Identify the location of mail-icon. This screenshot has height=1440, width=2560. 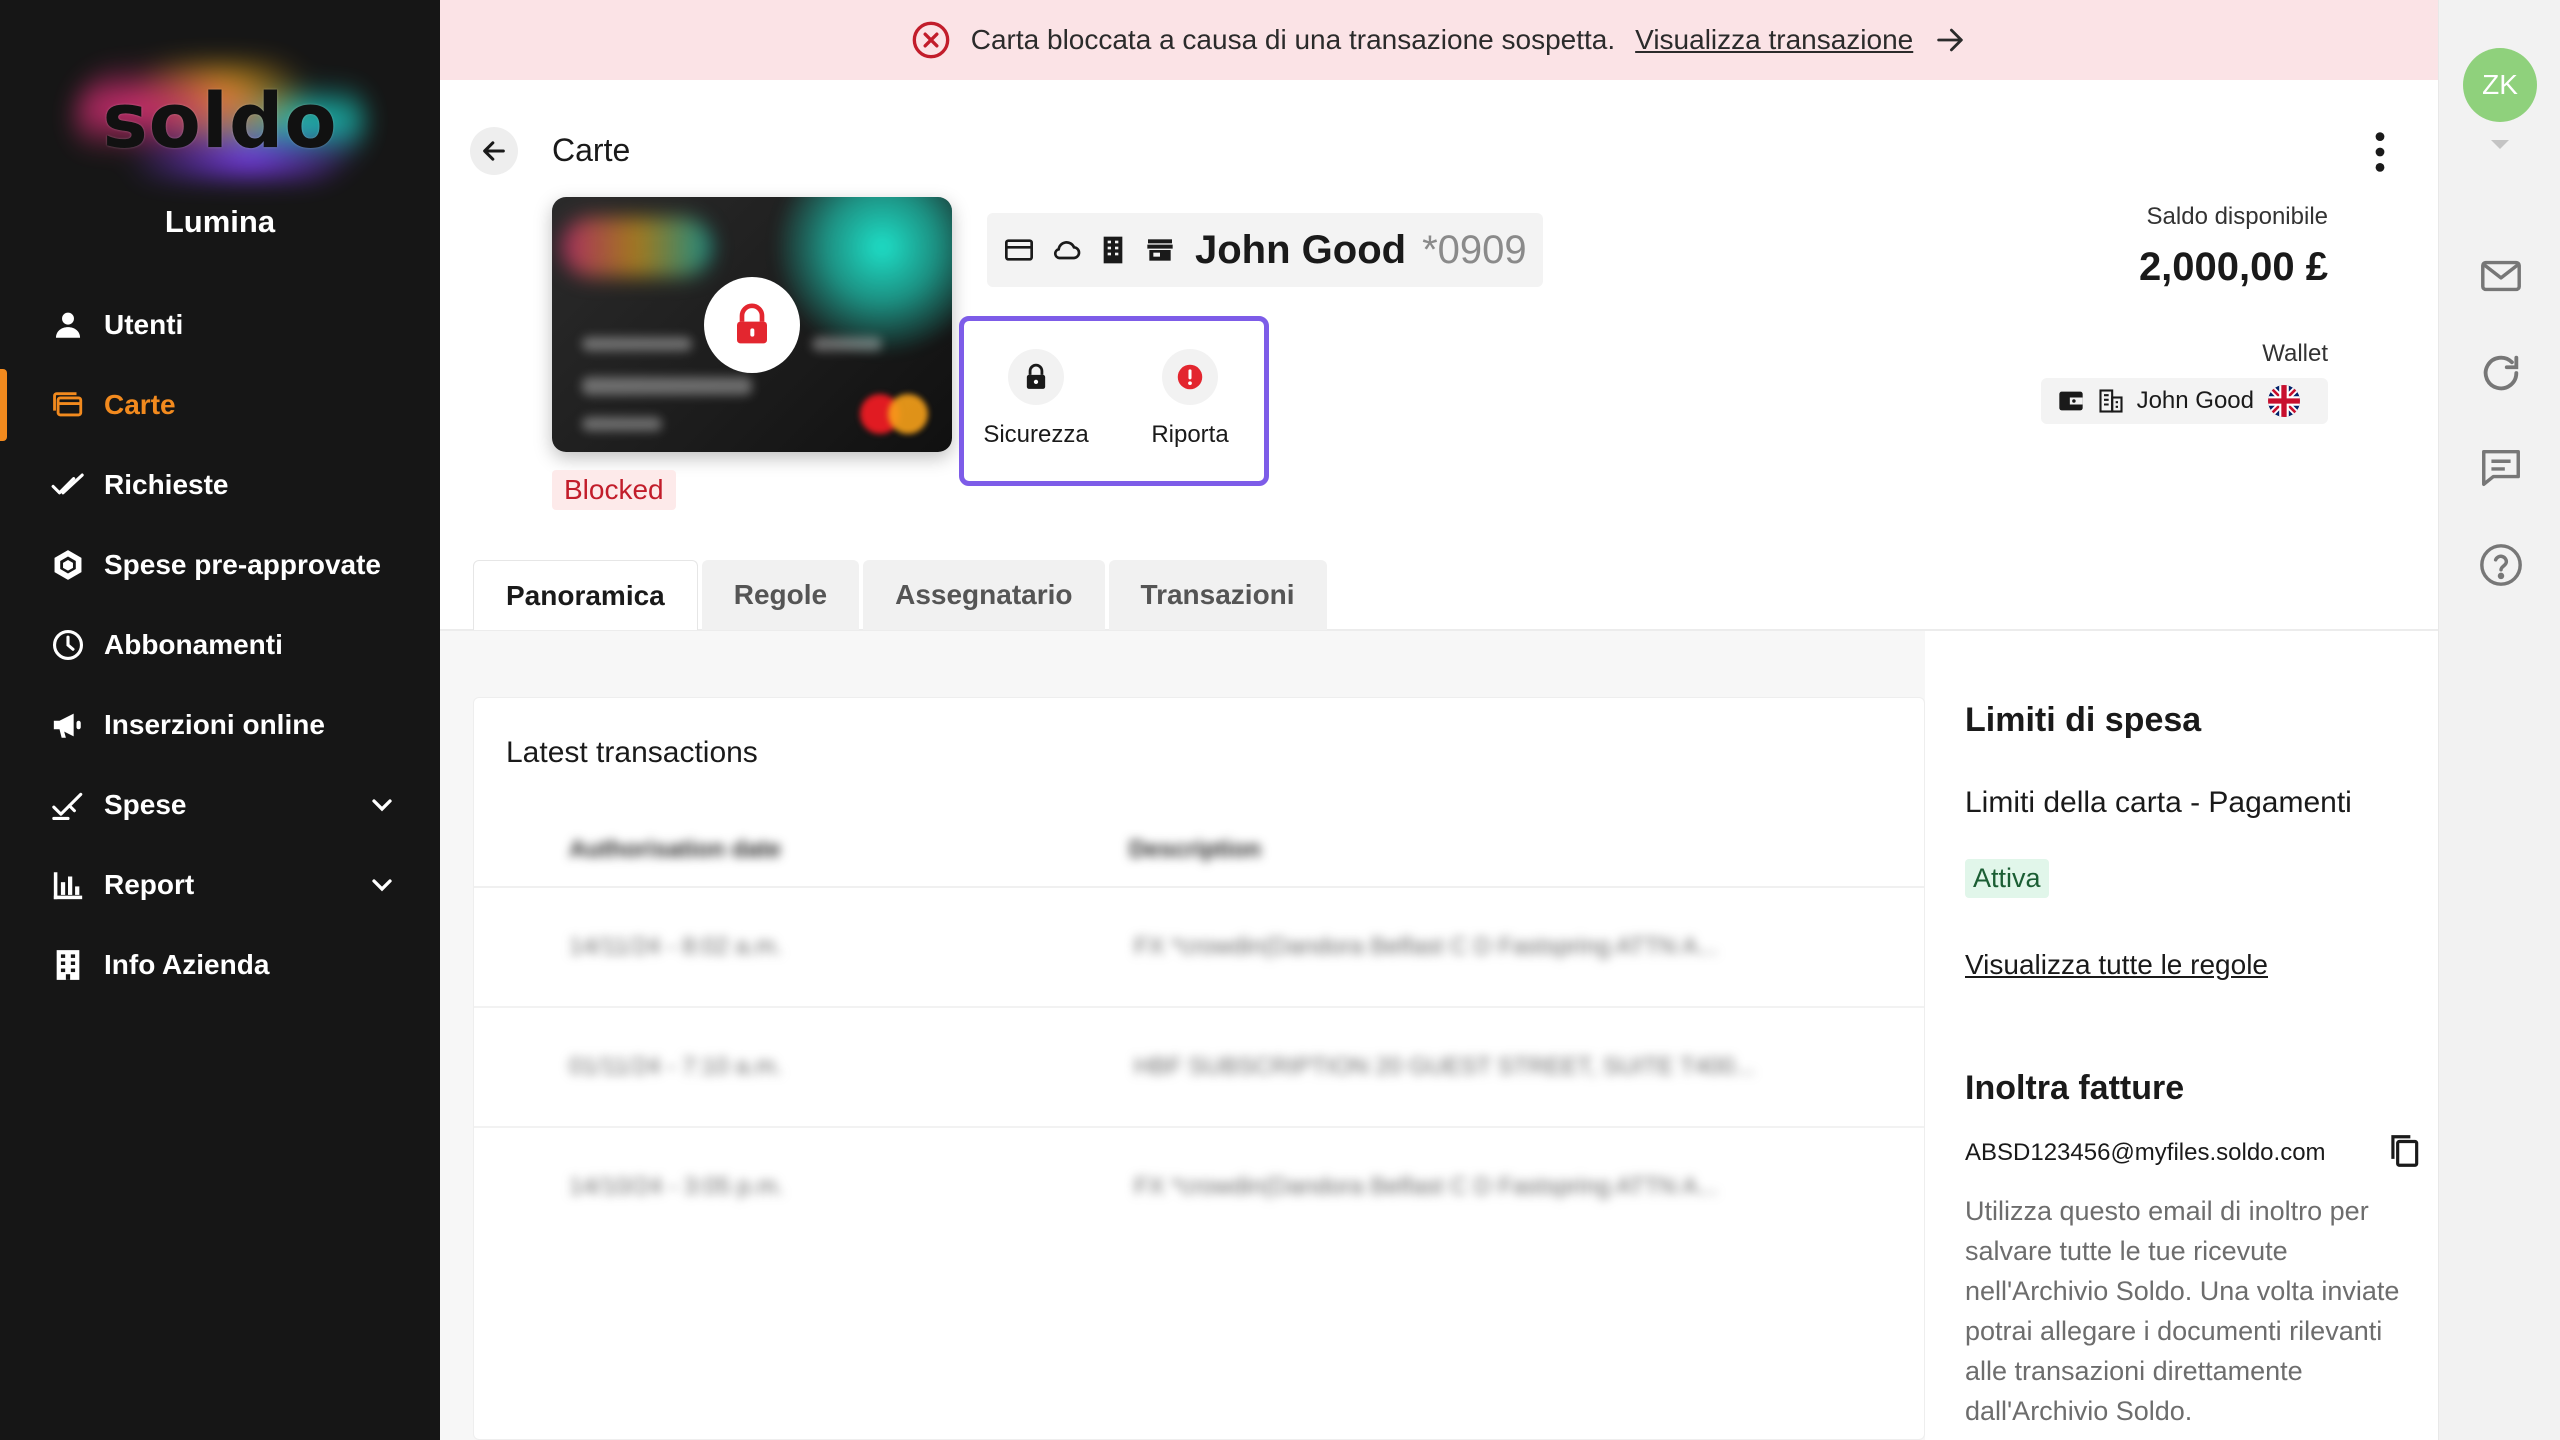
(2501, 276).